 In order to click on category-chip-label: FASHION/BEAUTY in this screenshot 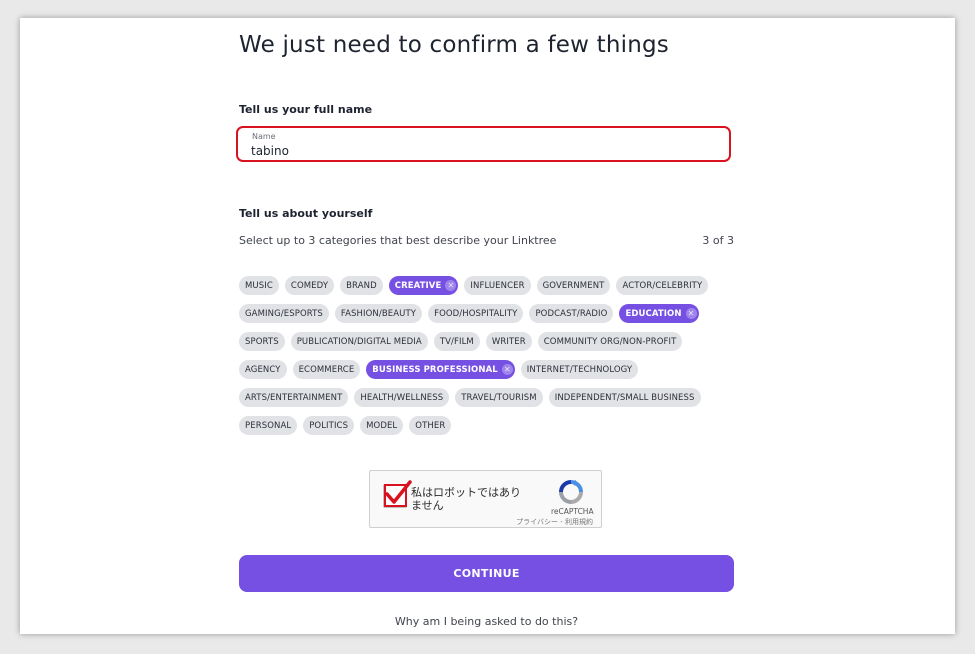, I will do `click(378, 313)`.